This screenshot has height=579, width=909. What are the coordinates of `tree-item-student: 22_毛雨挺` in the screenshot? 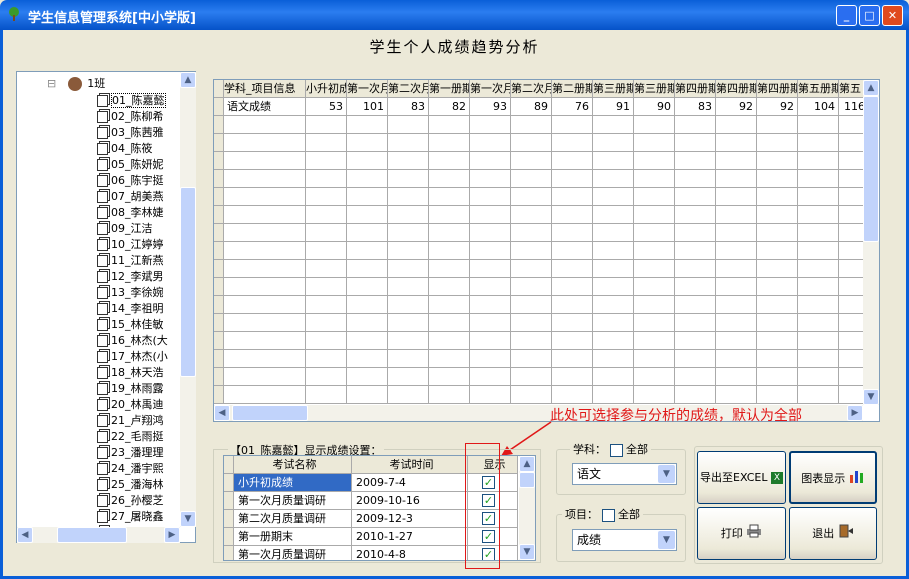 It's located at (130, 437).